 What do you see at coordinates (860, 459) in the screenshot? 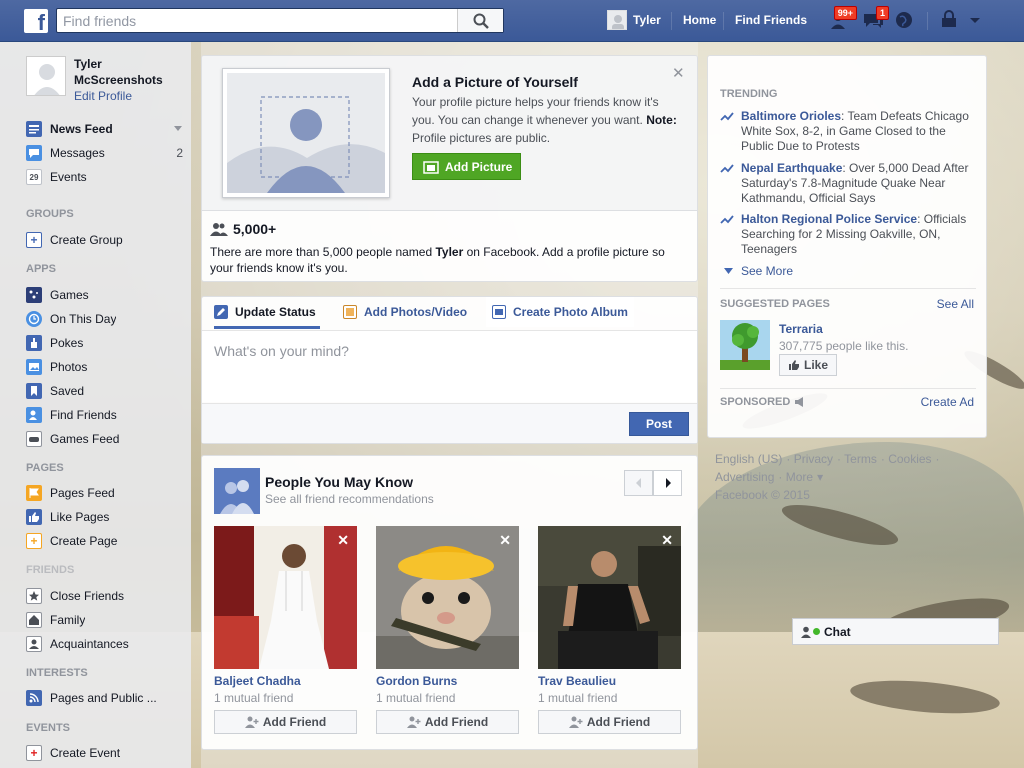
I see `footer-link-terms: Terms` at bounding box center [860, 459].